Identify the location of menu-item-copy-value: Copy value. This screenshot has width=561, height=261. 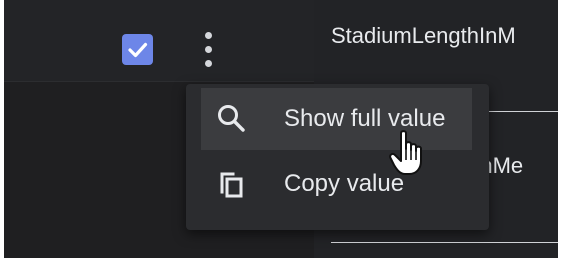
(336, 184).